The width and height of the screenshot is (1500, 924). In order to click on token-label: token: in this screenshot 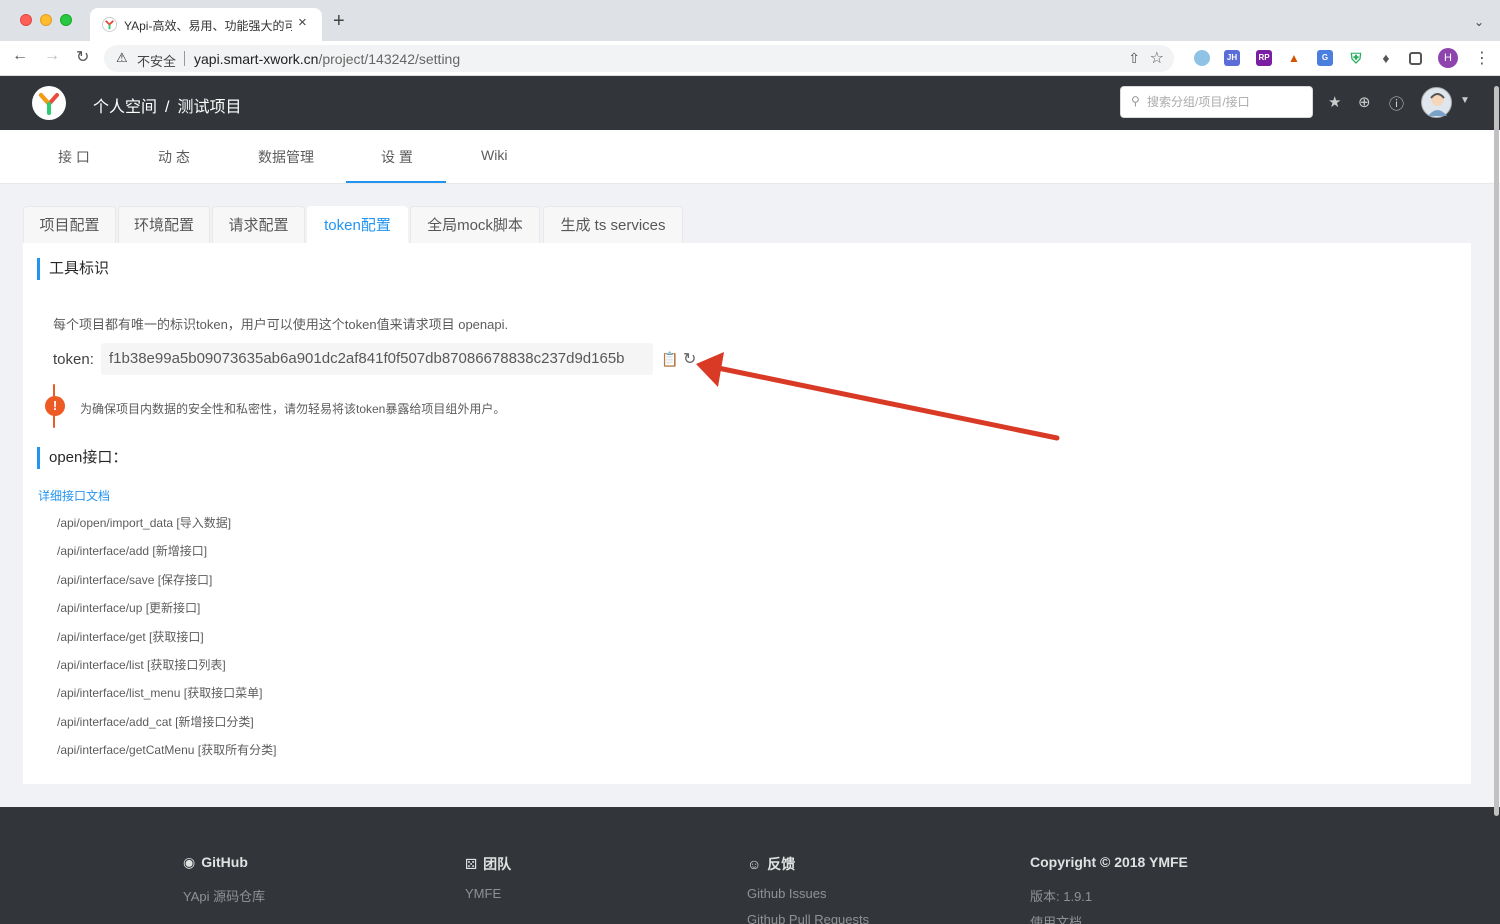, I will do `click(73, 359)`.